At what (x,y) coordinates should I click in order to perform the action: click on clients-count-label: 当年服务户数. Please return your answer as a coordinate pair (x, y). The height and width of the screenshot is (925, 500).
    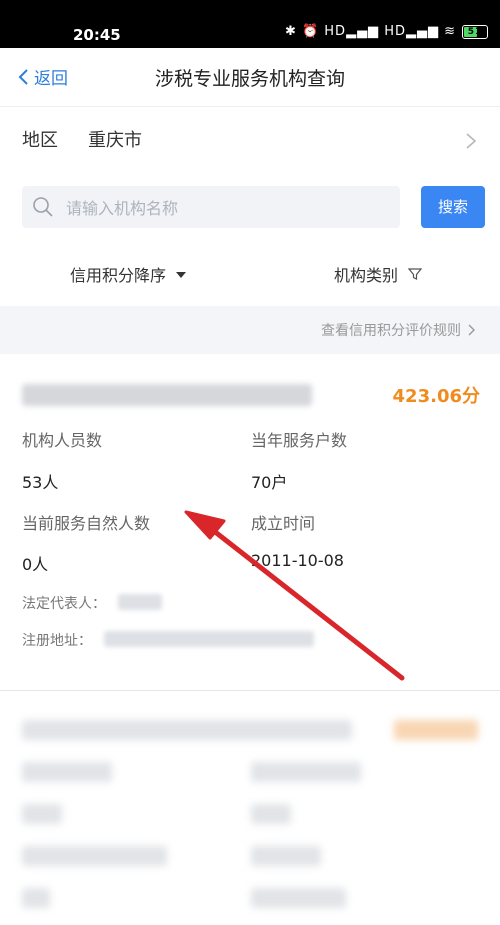
    Looking at the image, I should click on (299, 440).